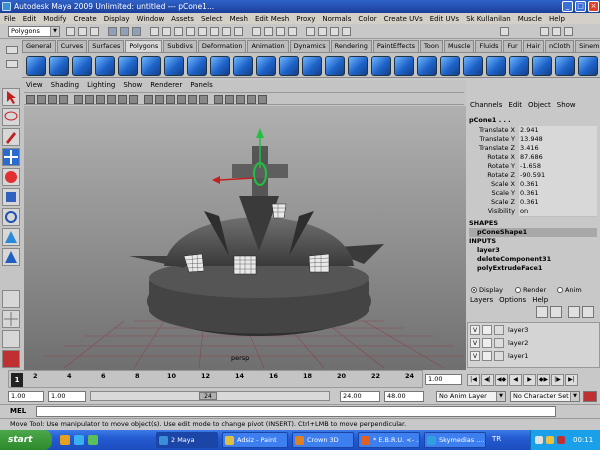 The height and width of the screenshot is (450, 600). I want to click on attribute-editor-toggle-icon, so click(544, 31).